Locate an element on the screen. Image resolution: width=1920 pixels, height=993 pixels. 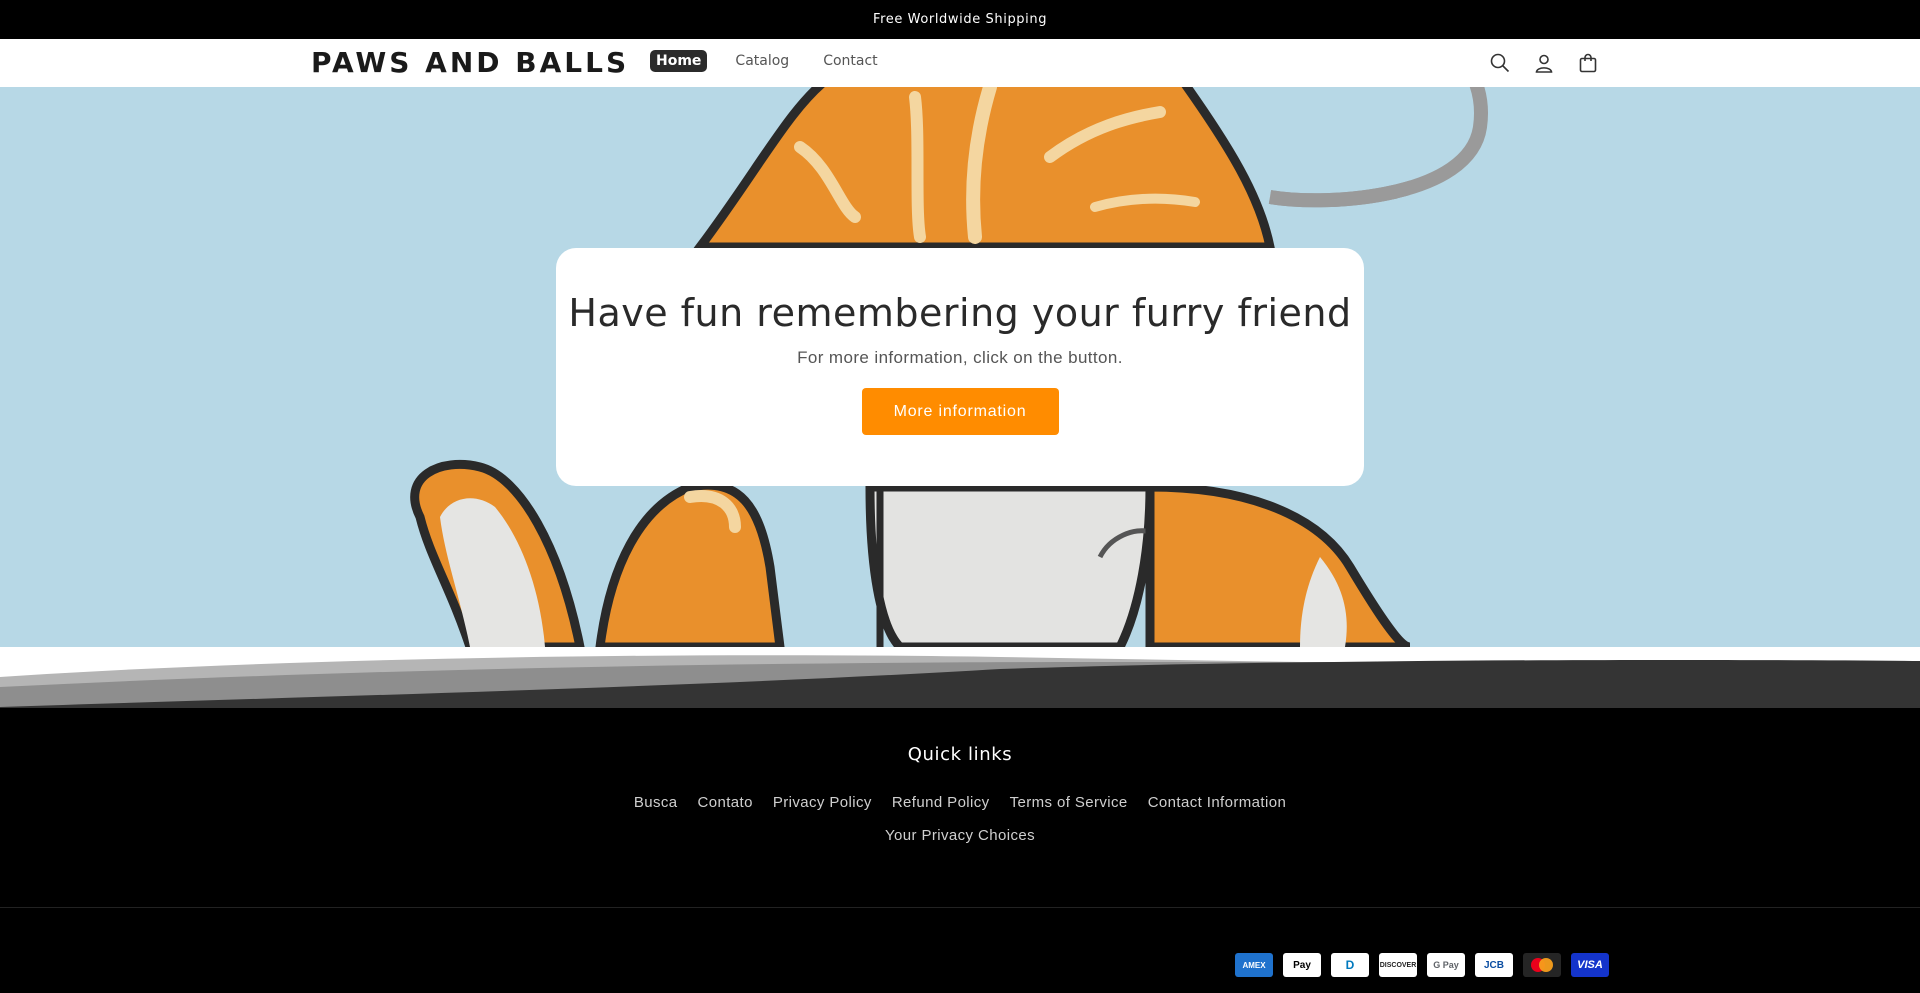
apple-pay-icon: Pay is located at coordinates (1302, 965).